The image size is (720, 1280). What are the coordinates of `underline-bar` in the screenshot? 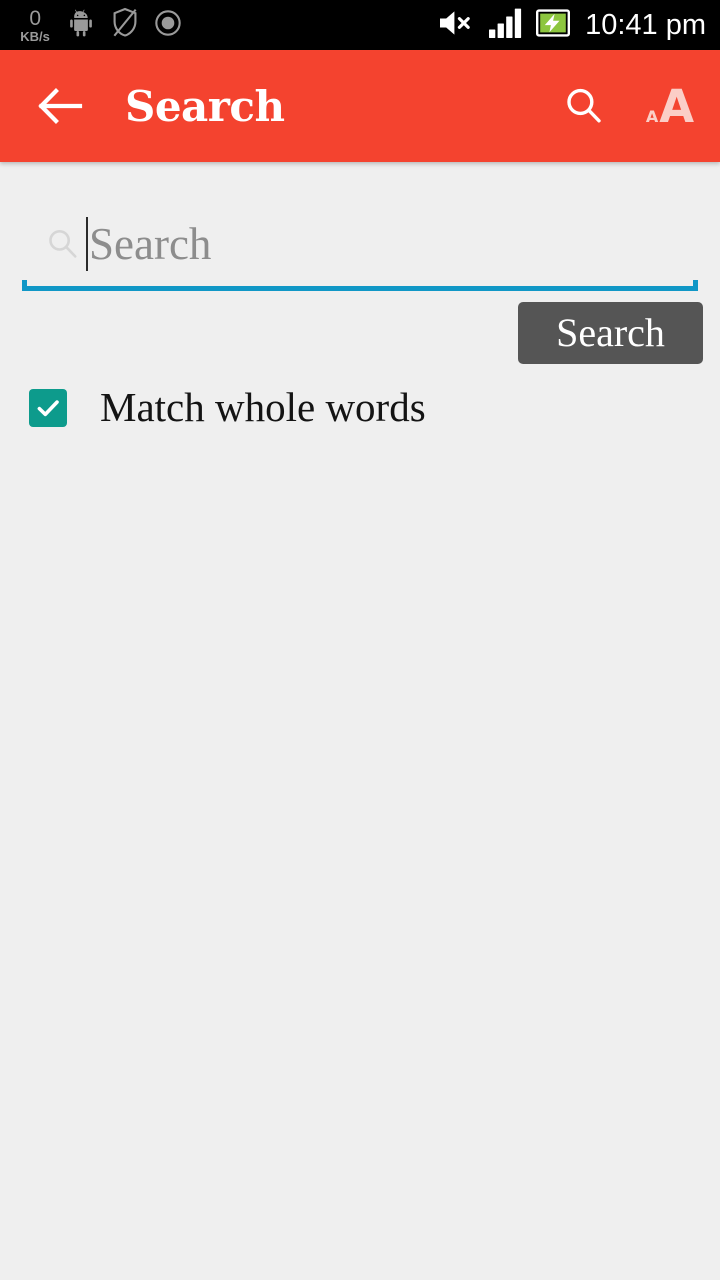 It's located at (360, 288).